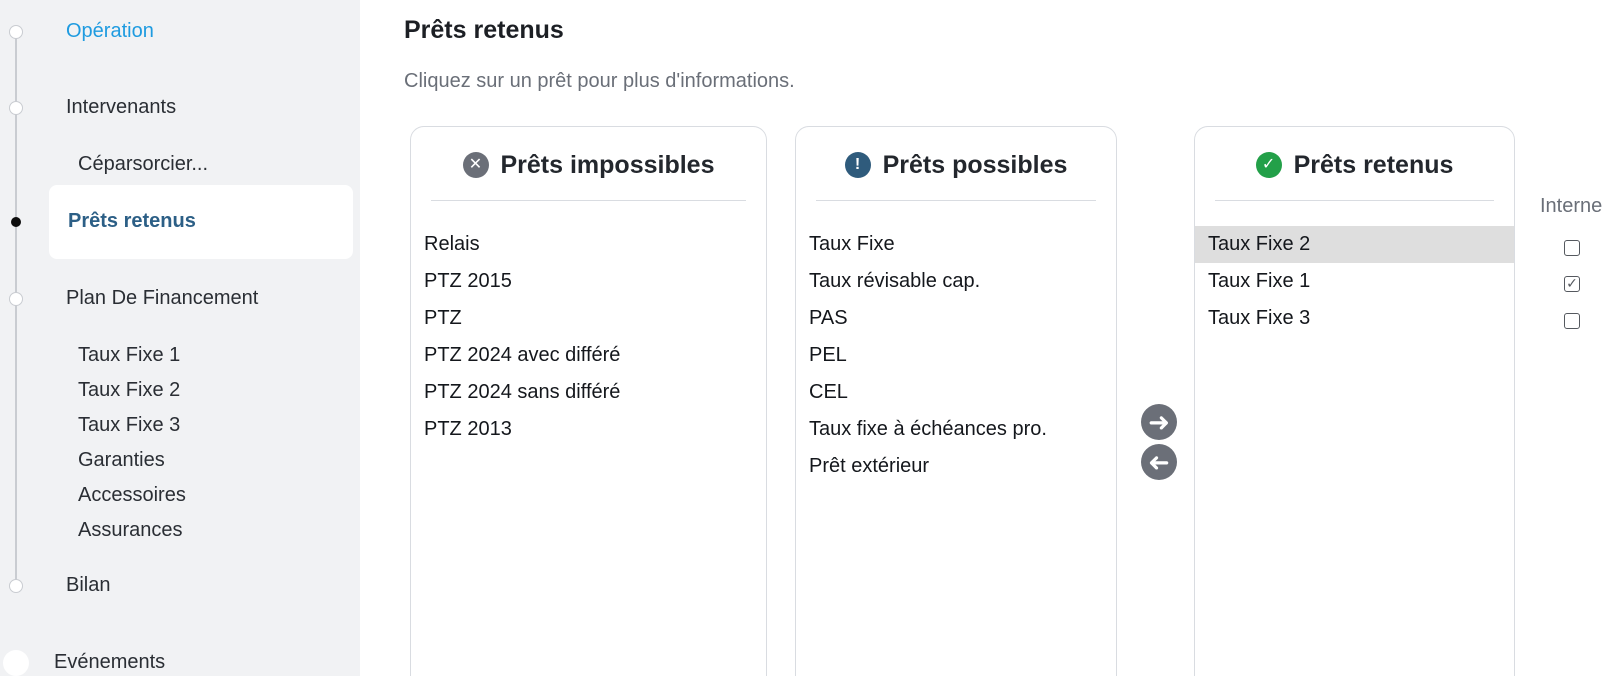 The image size is (1622, 676). Describe the element at coordinates (1572, 284) in the screenshot. I see `interne-checkbox-checked: ✓` at that location.